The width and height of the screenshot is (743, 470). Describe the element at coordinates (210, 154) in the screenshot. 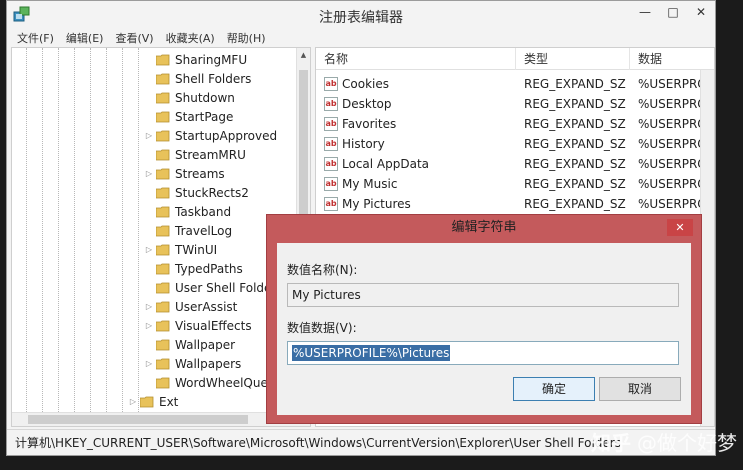

I see `tree-item-label: StreamMRU` at that location.